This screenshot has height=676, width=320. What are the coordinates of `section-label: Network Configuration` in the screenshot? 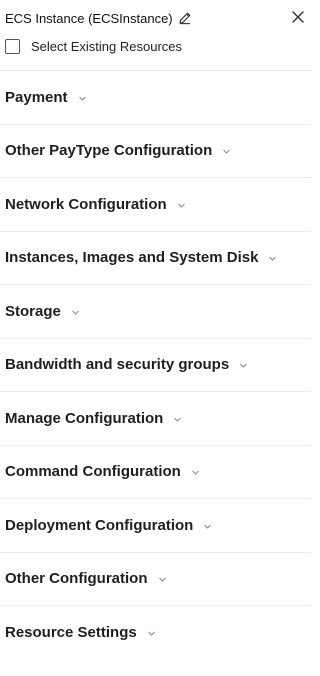 It's located at (86, 204).